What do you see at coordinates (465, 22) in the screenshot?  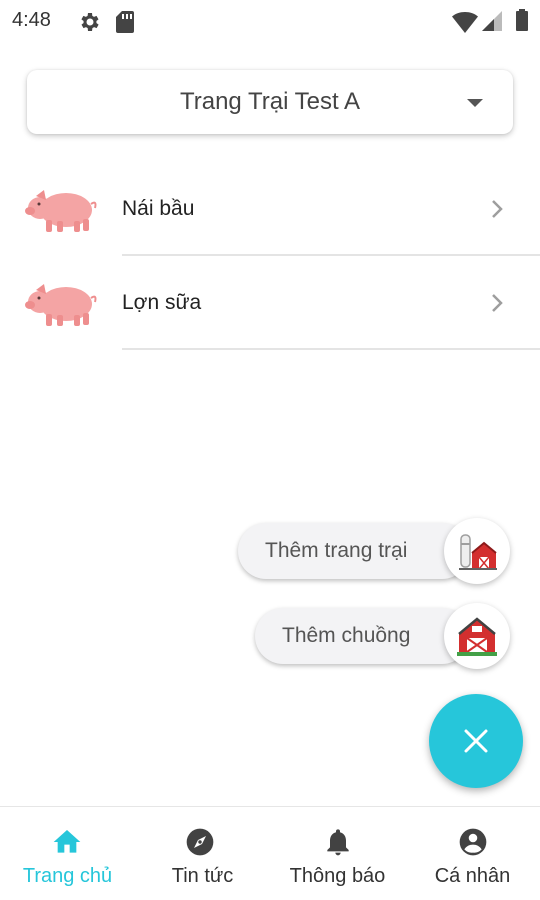 I see `wifi-icon` at bounding box center [465, 22].